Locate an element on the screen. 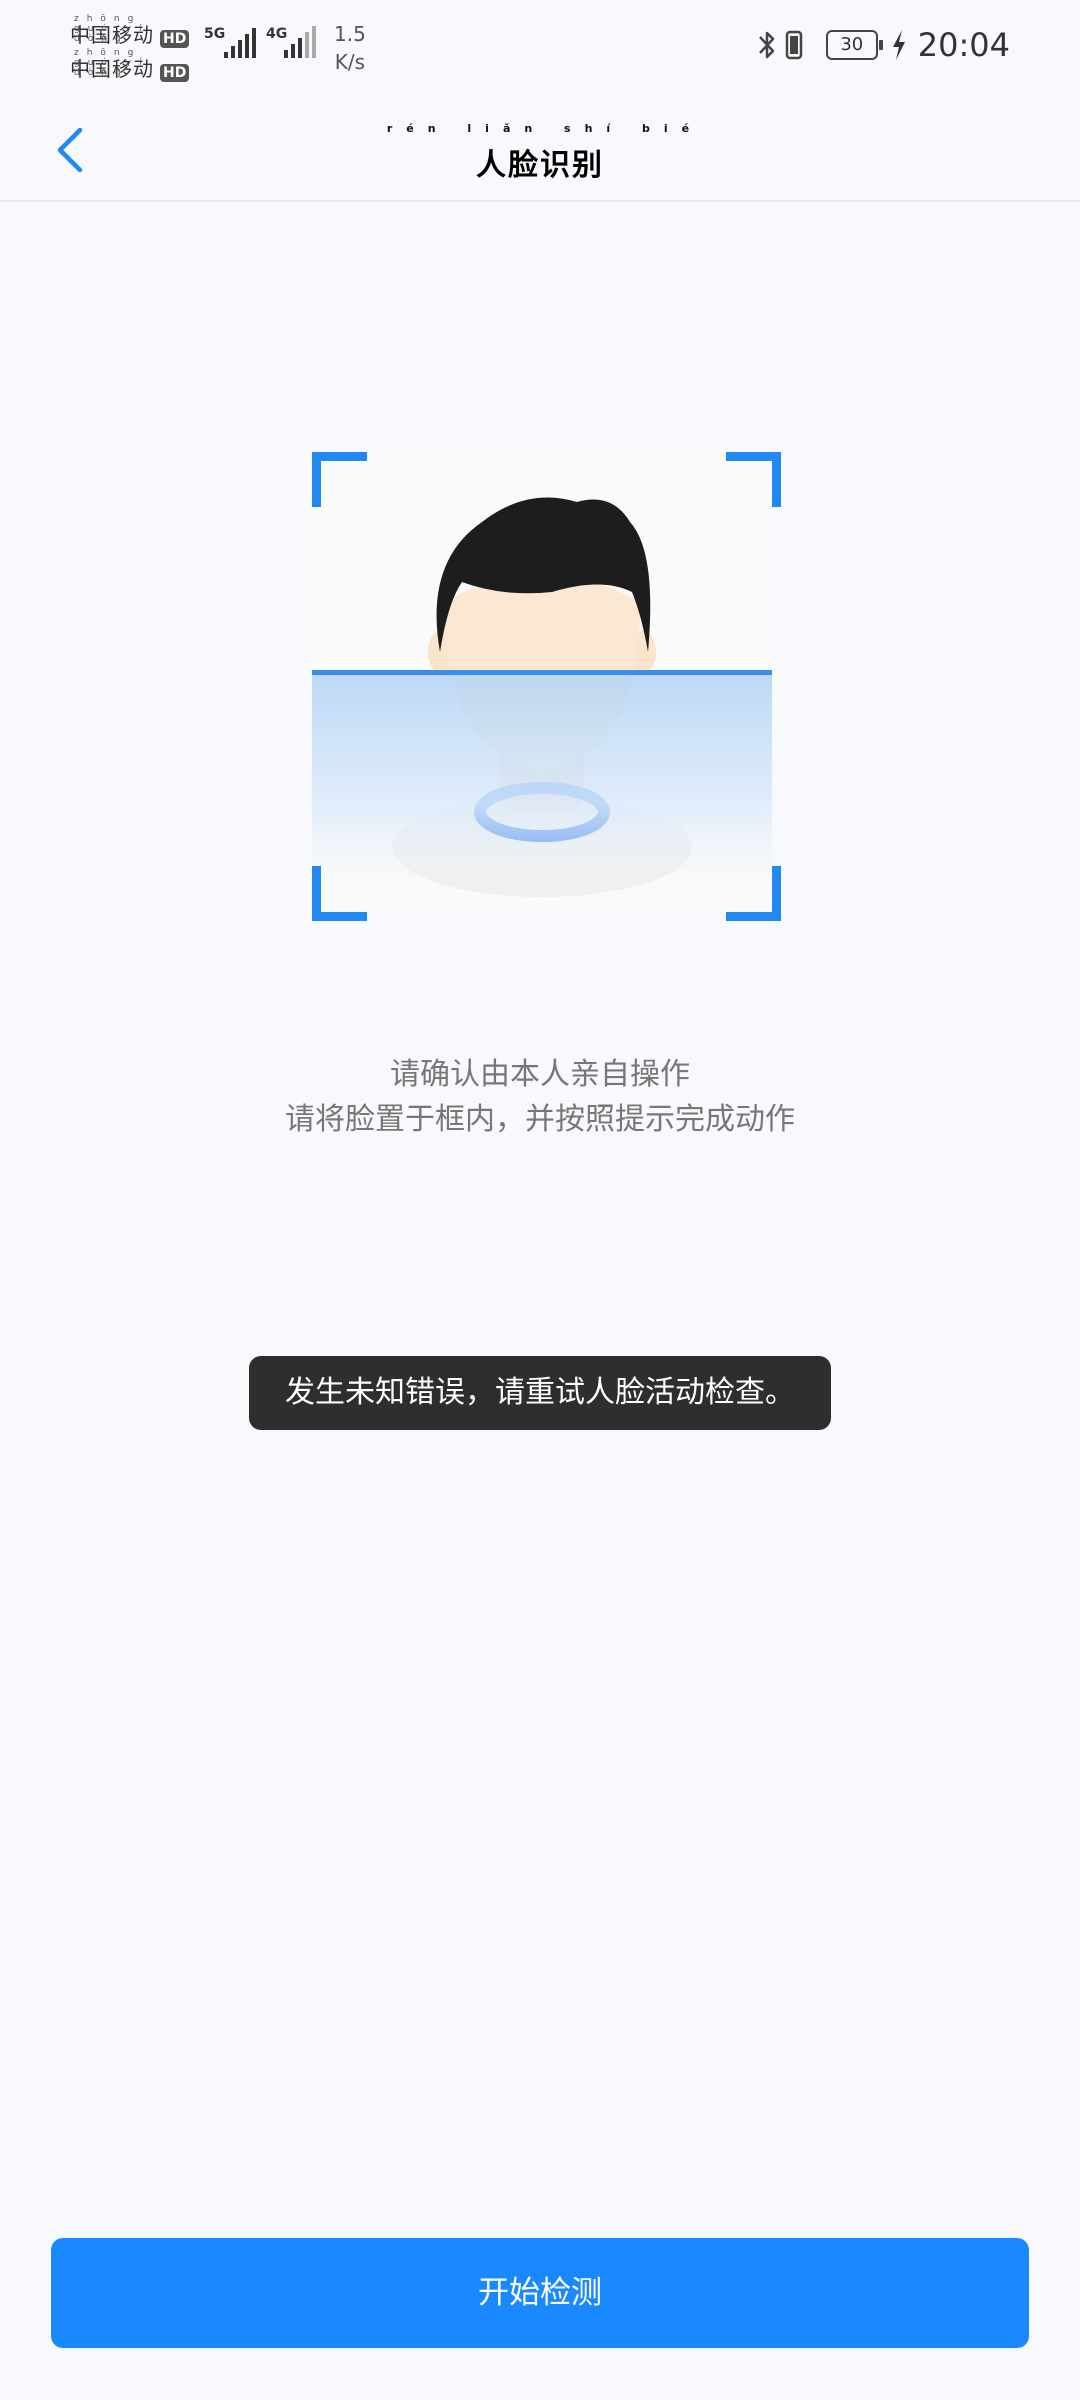 This screenshot has width=1080, height=2400. frame-corner-bottom-left is located at coordinates (339, 893).